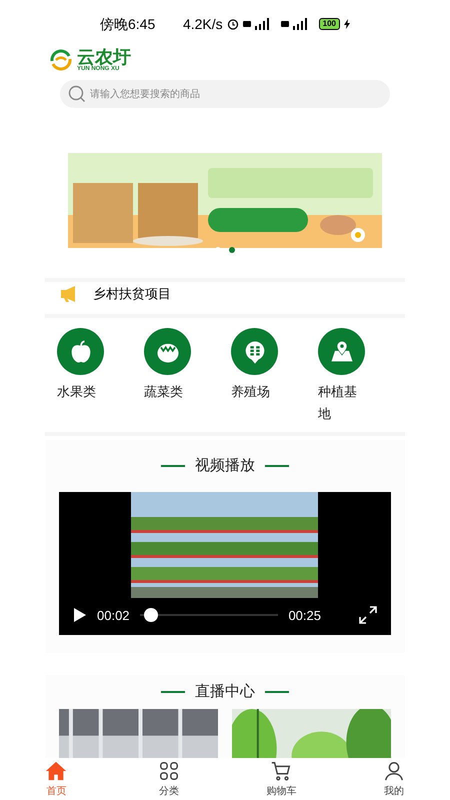  What do you see at coordinates (225, 94) in the screenshot?
I see `search-field: 请输入您想要搜索的商品` at bounding box center [225, 94].